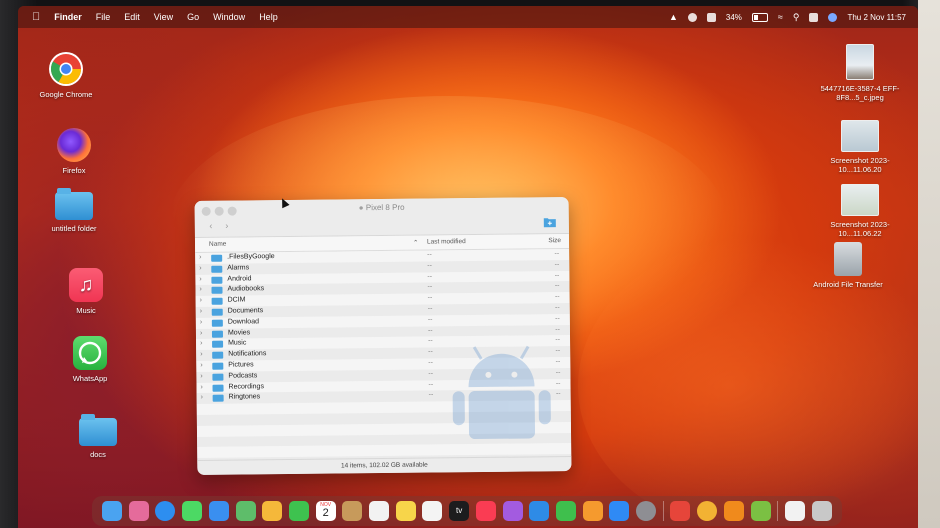  I want to click on file-name: Download, so click(243, 322).